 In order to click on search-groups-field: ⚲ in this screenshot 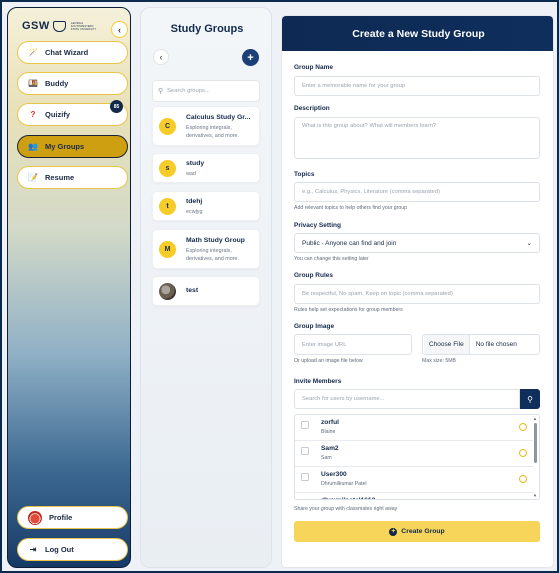, I will do `click(206, 91)`.